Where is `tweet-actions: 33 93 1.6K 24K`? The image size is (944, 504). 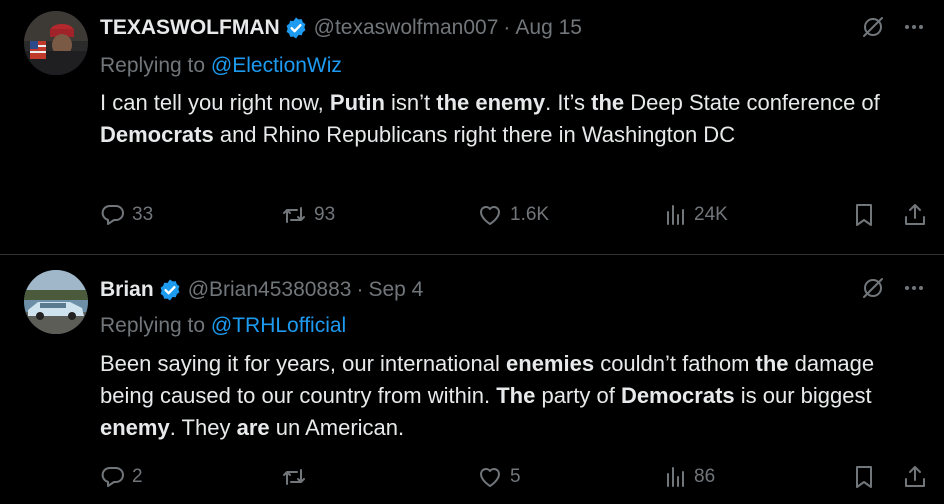
tweet-actions: 33 93 1.6K 24K is located at coordinates (515, 217).